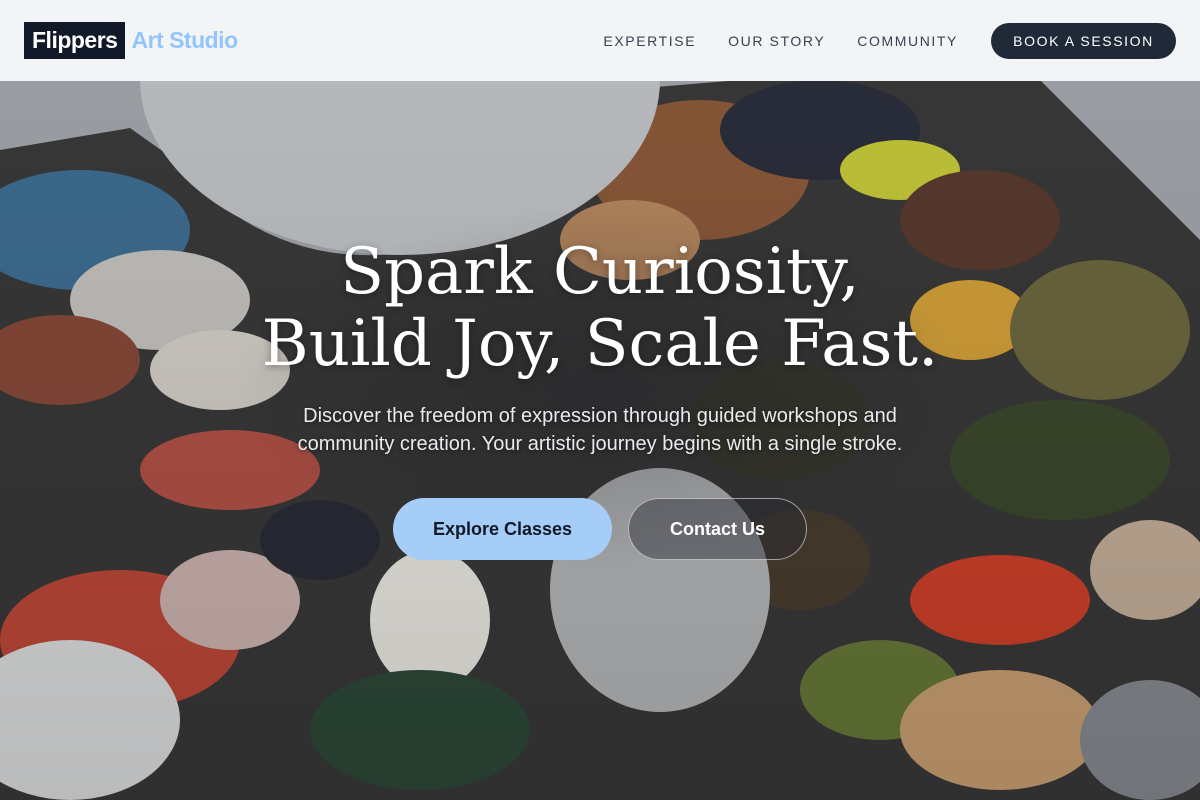  Describe the element at coordinates (907, 41) in the screenshot. I see `nav-link-community: COMMUNITY` at that location.